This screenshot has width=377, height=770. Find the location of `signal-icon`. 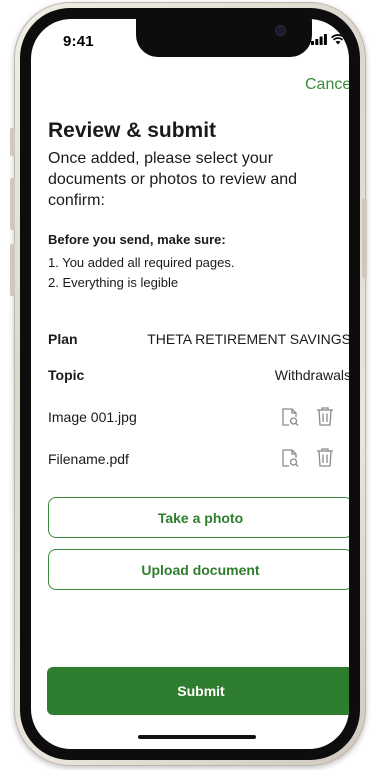

signal-icon is located at coordinates (319, 39).